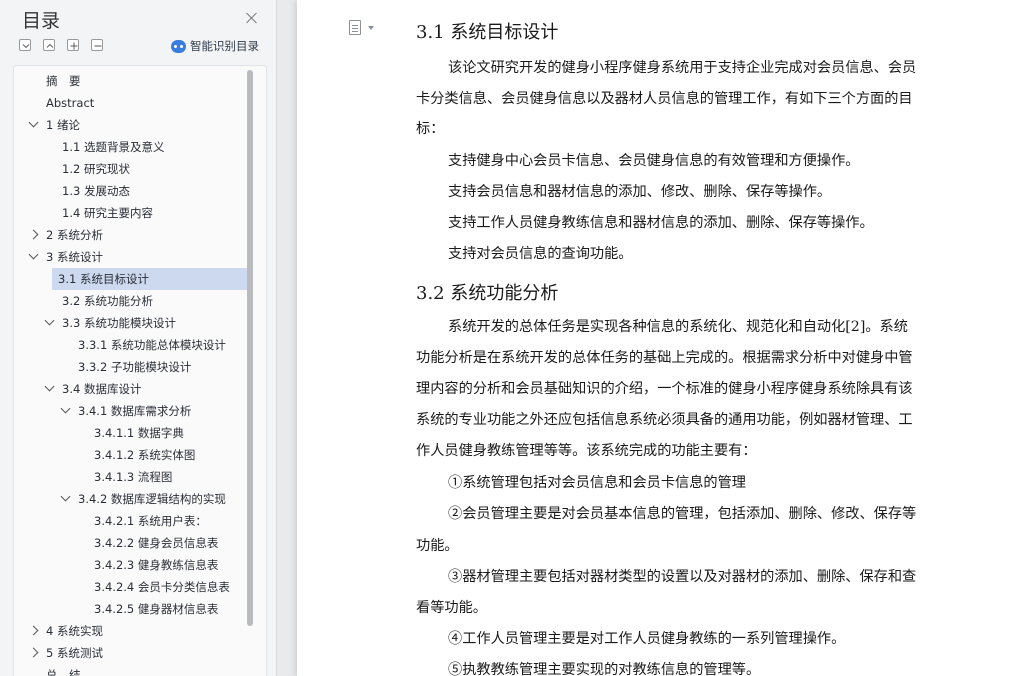 The width and height of the screenshot is (1010, 676). I want to click on toc-item-label: 1.3 发展动态, so click(96, 191).